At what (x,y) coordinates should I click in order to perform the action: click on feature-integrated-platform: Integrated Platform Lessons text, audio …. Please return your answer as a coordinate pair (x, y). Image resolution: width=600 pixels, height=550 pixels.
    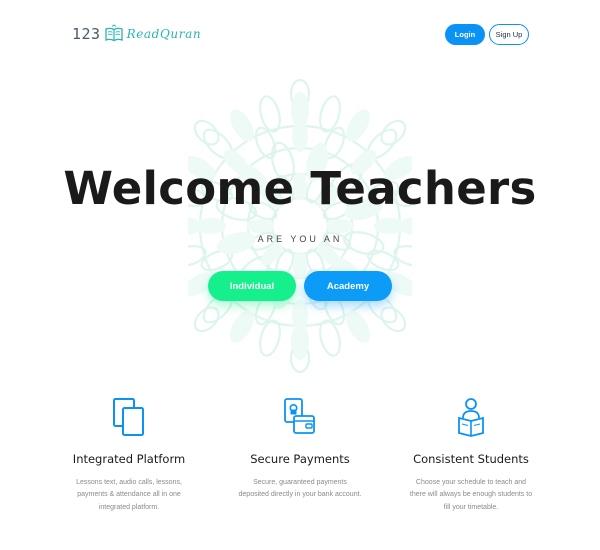
    Looking at the image, I should click on (129, 455).